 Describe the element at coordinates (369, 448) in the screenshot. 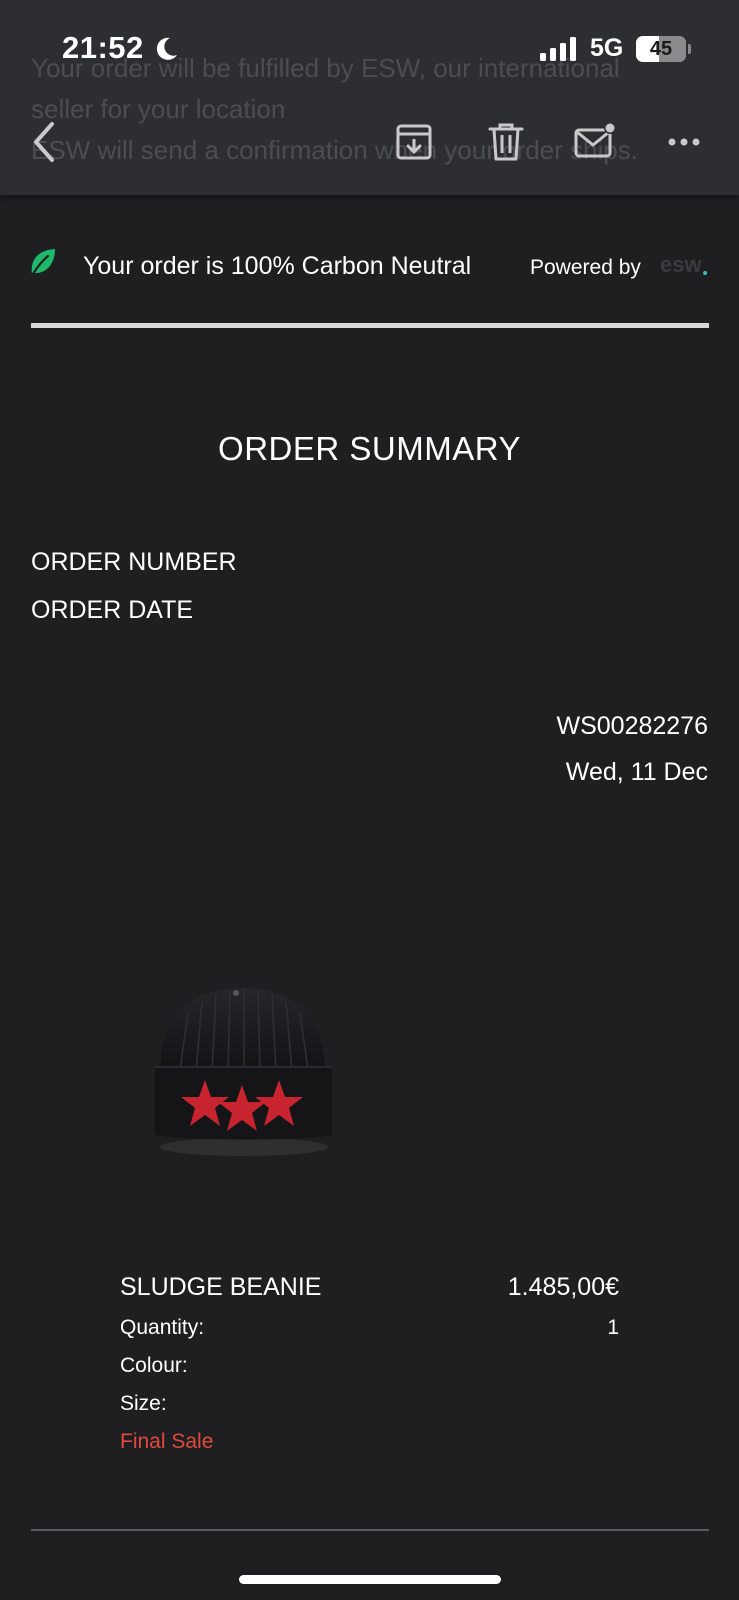

I see `order-summary-title: ORDER SUMMARY` at that location.